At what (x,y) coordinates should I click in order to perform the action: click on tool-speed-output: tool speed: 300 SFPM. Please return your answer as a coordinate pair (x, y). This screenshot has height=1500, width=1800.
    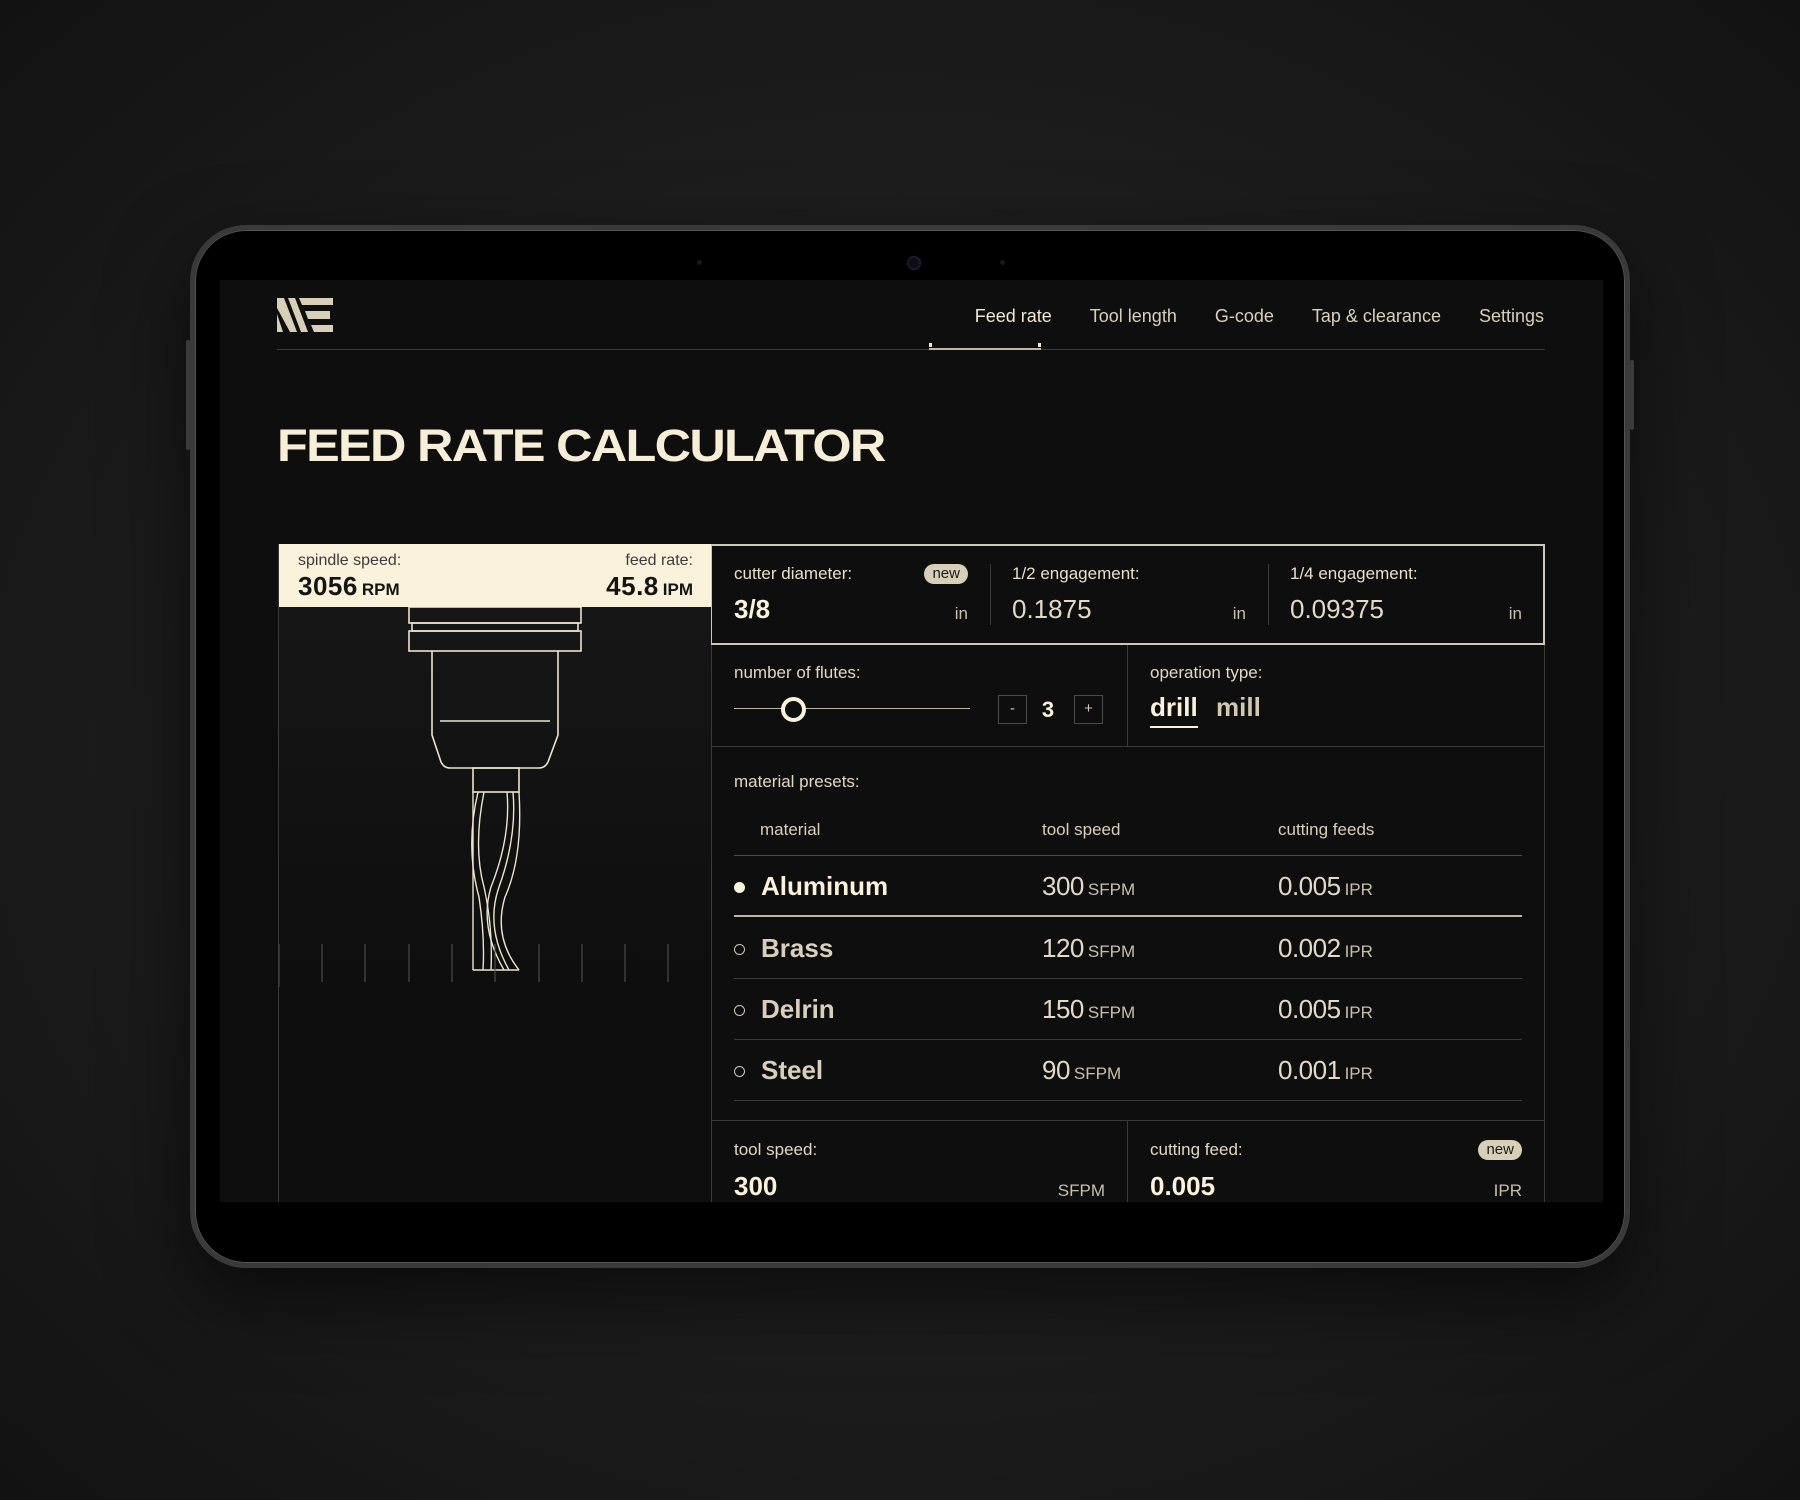
    Looking at the image, I should click on (920, 1161).